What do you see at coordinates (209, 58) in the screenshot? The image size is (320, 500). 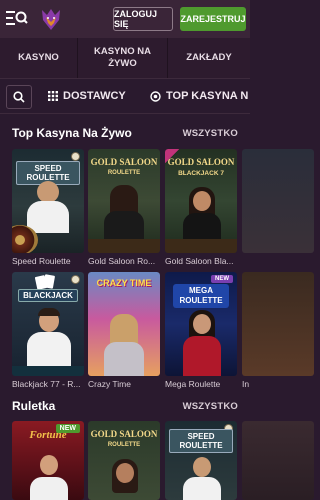 I see `tab-sports-bets: ZAKŁADY` at bounding box center [209, 58].